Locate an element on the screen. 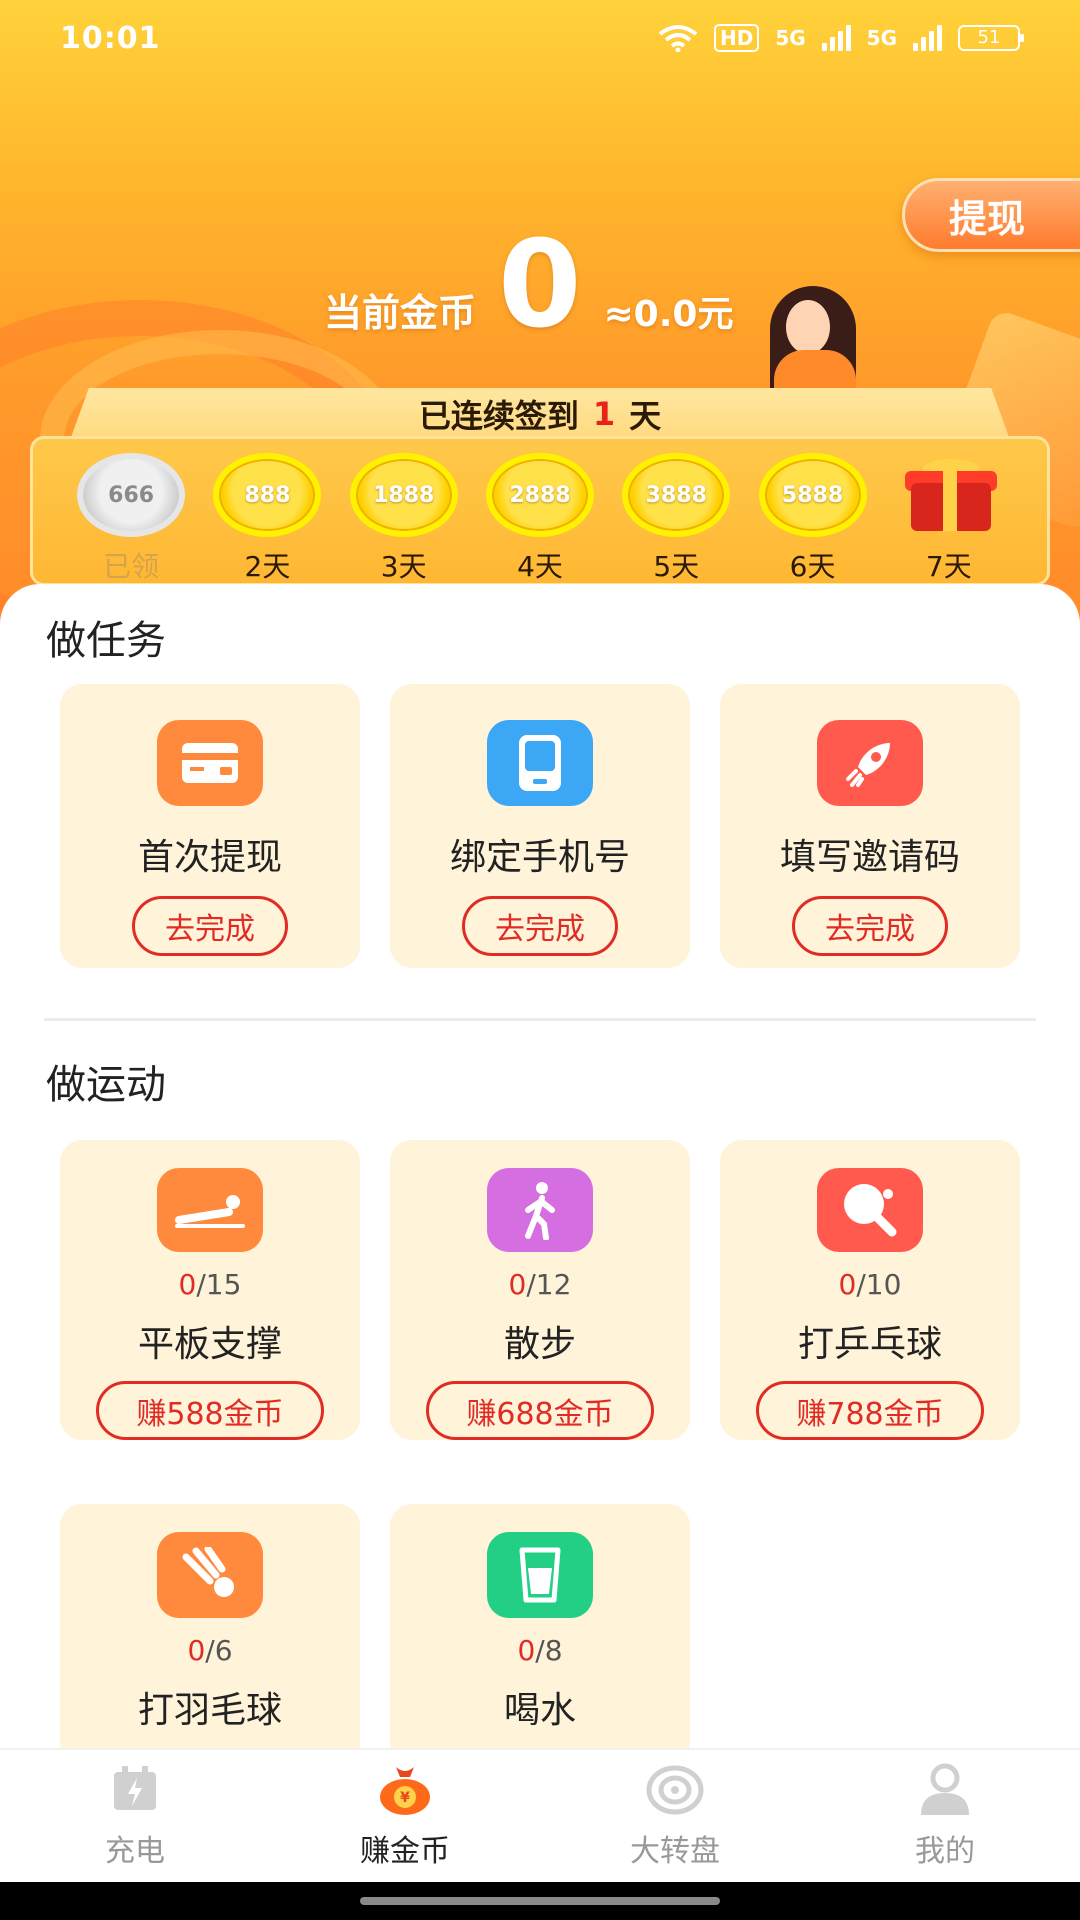  hd-badge: HD is located at coordinates (736, 38).